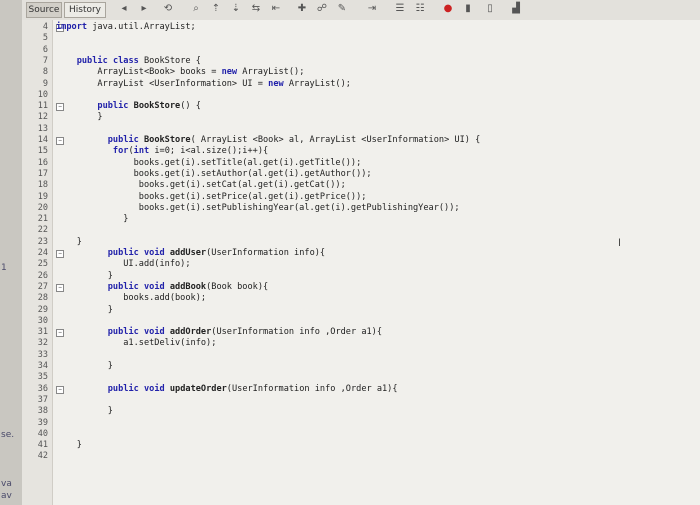 The width and height of the screenshot is (700, 505). Describe the element at coordinates (45, 60) in the screenshot. I see `line-number: 7` at that location.